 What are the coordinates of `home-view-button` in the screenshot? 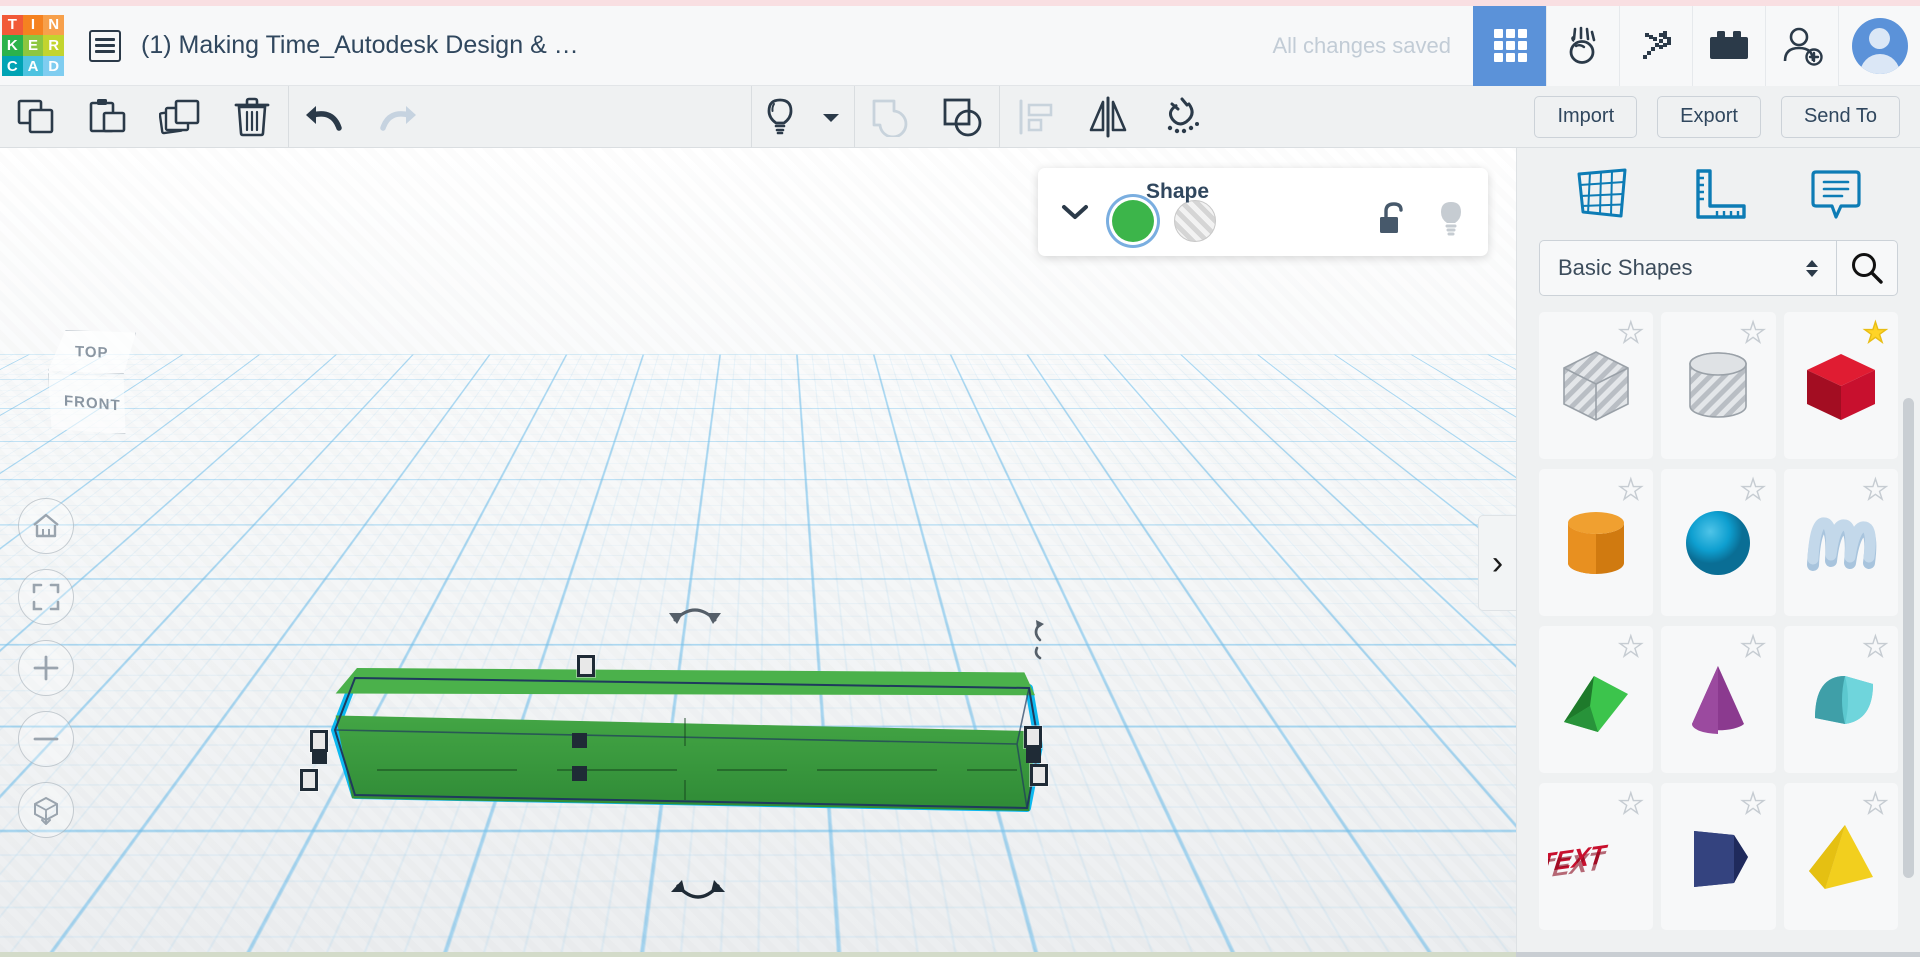 It's located at (46, 526).